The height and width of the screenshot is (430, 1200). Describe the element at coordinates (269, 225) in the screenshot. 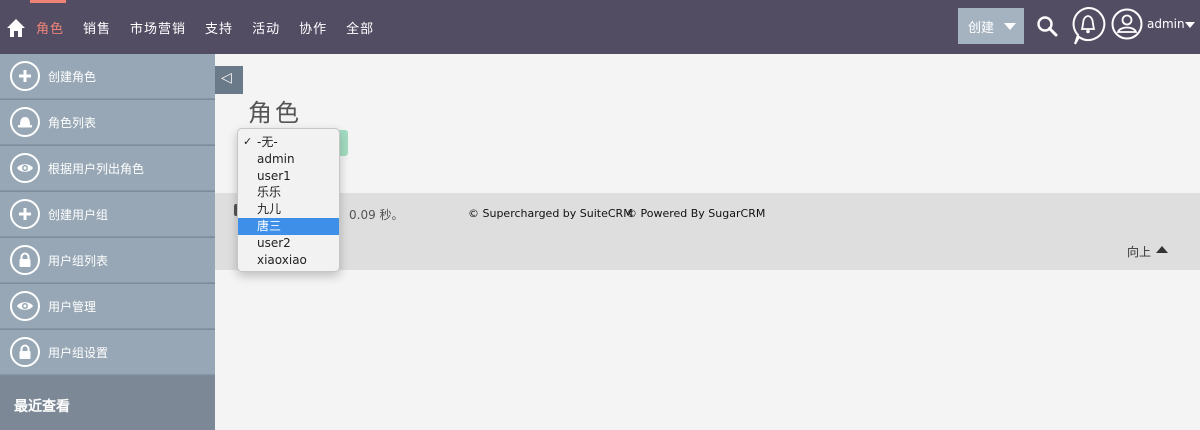

I see `dropdown-option-label: 唐三` at that location.